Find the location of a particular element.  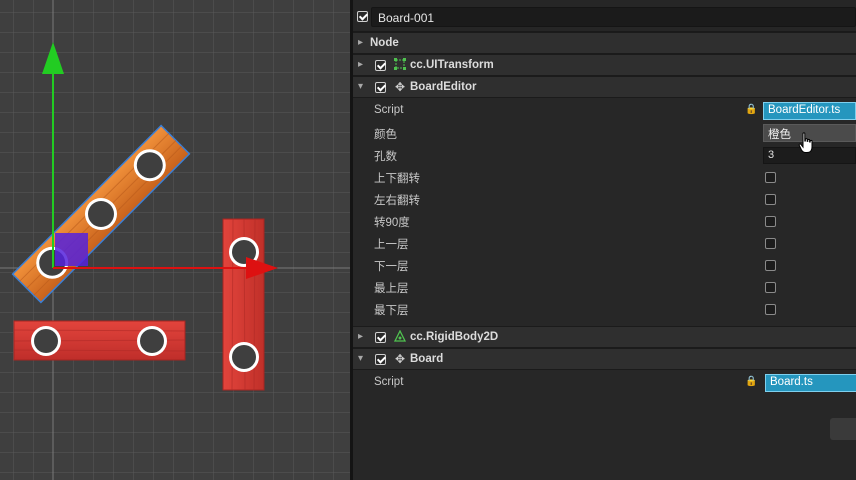

layer-down-checkbox is located at coordinates (770, 265).